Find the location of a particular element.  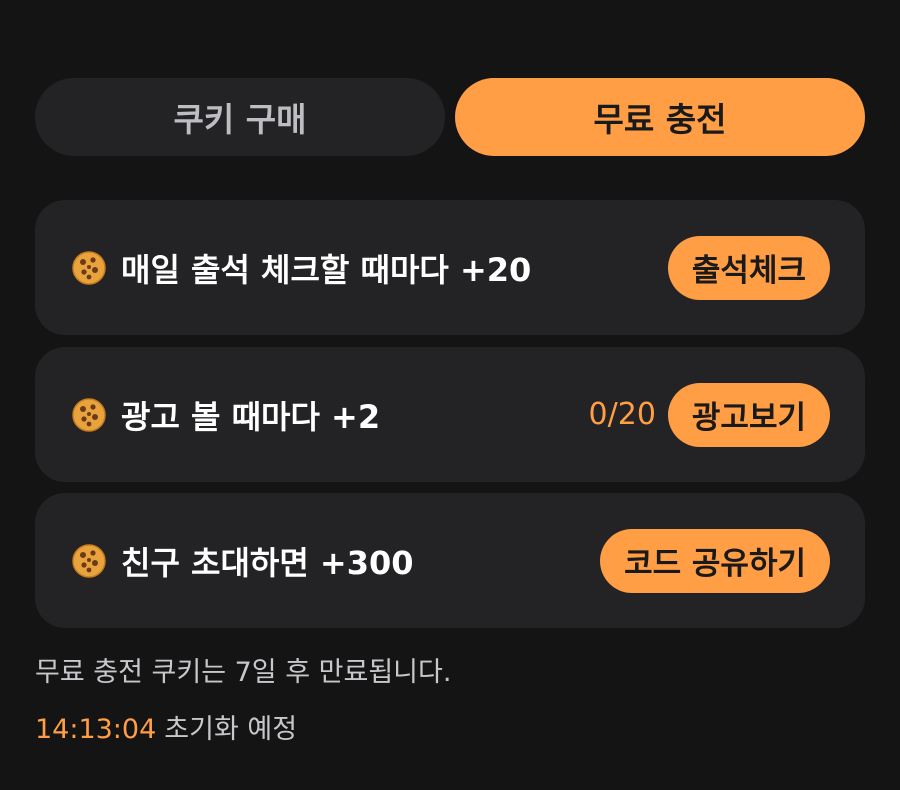

attendance-check-button: 출석체크 is located at coordinates (748, 267).